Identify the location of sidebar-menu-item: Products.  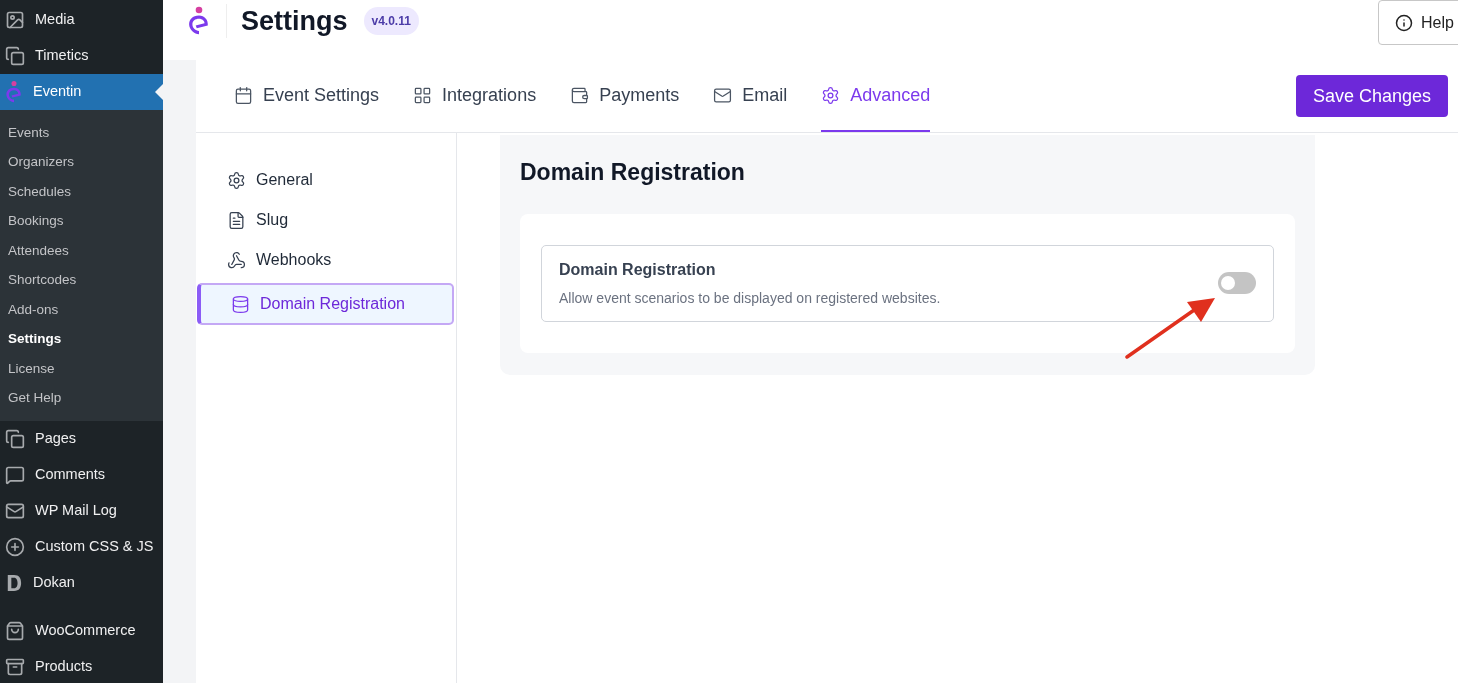
(81, 666).